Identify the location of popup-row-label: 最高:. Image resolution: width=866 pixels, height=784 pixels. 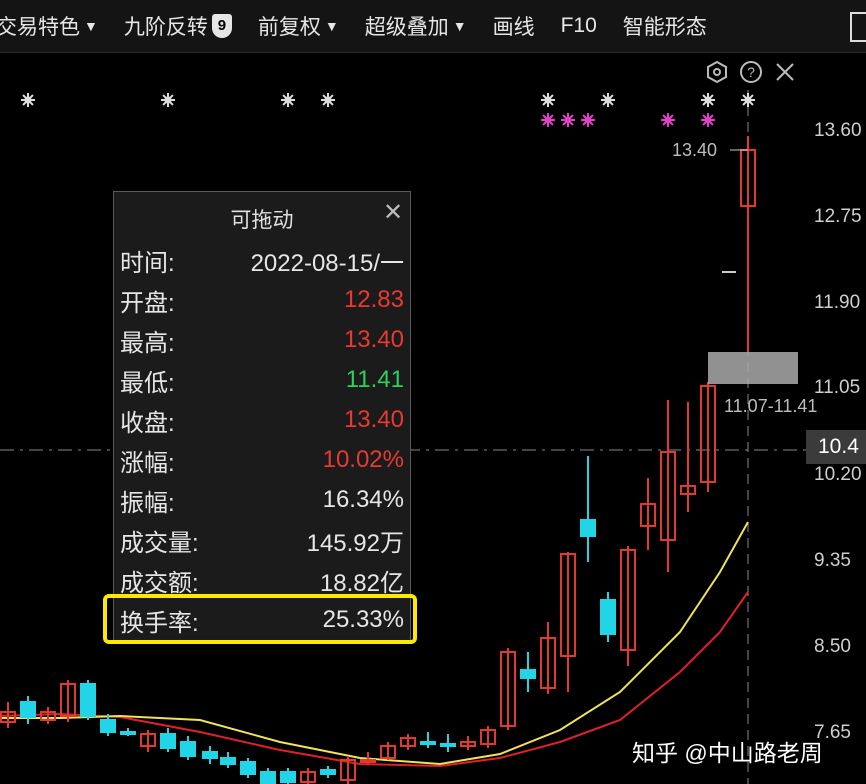
(147, 343).